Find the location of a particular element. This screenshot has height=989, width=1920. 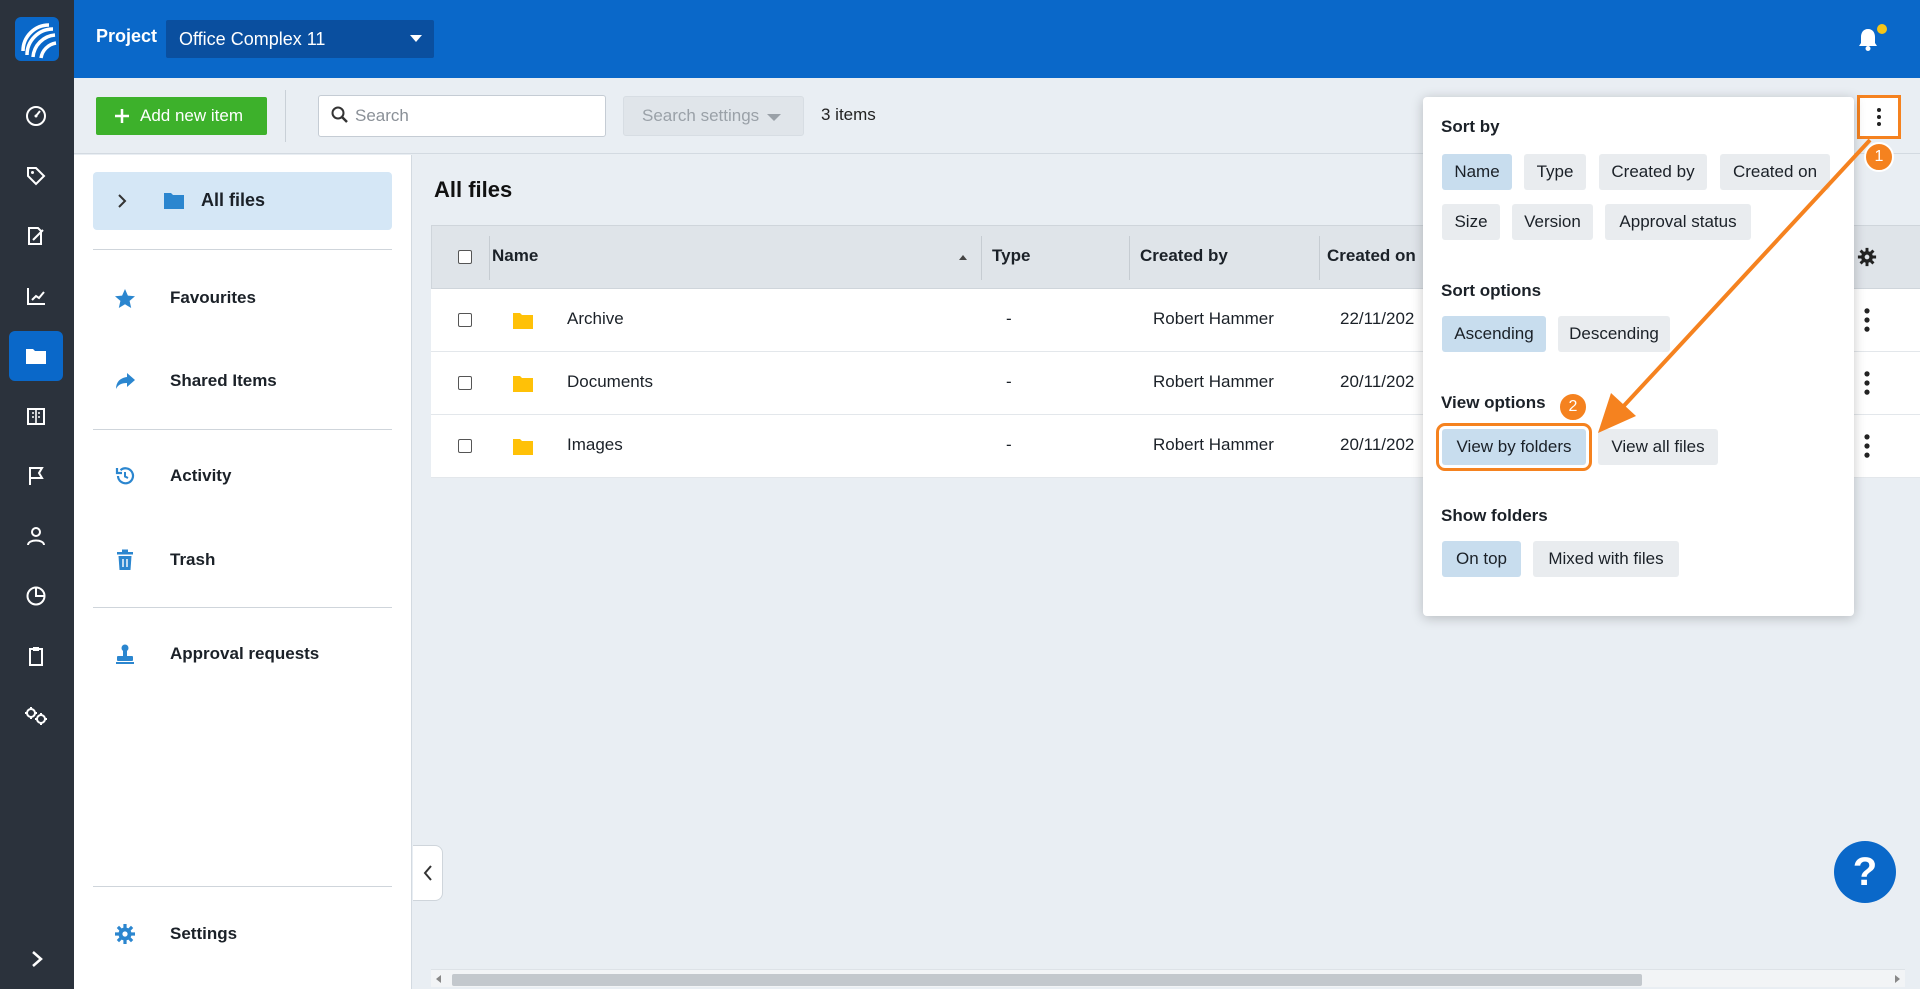

items-count: 3 items is located at coordinates (848, 114).